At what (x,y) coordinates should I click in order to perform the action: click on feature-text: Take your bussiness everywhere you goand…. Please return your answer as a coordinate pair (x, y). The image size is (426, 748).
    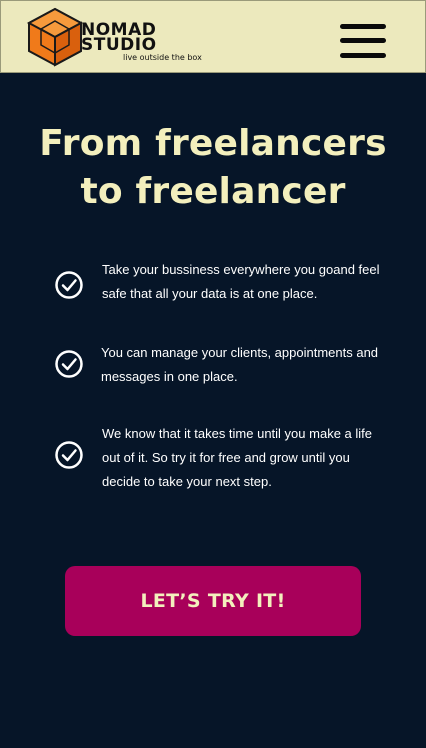
    Looking at the image, I should click on (241, 281).